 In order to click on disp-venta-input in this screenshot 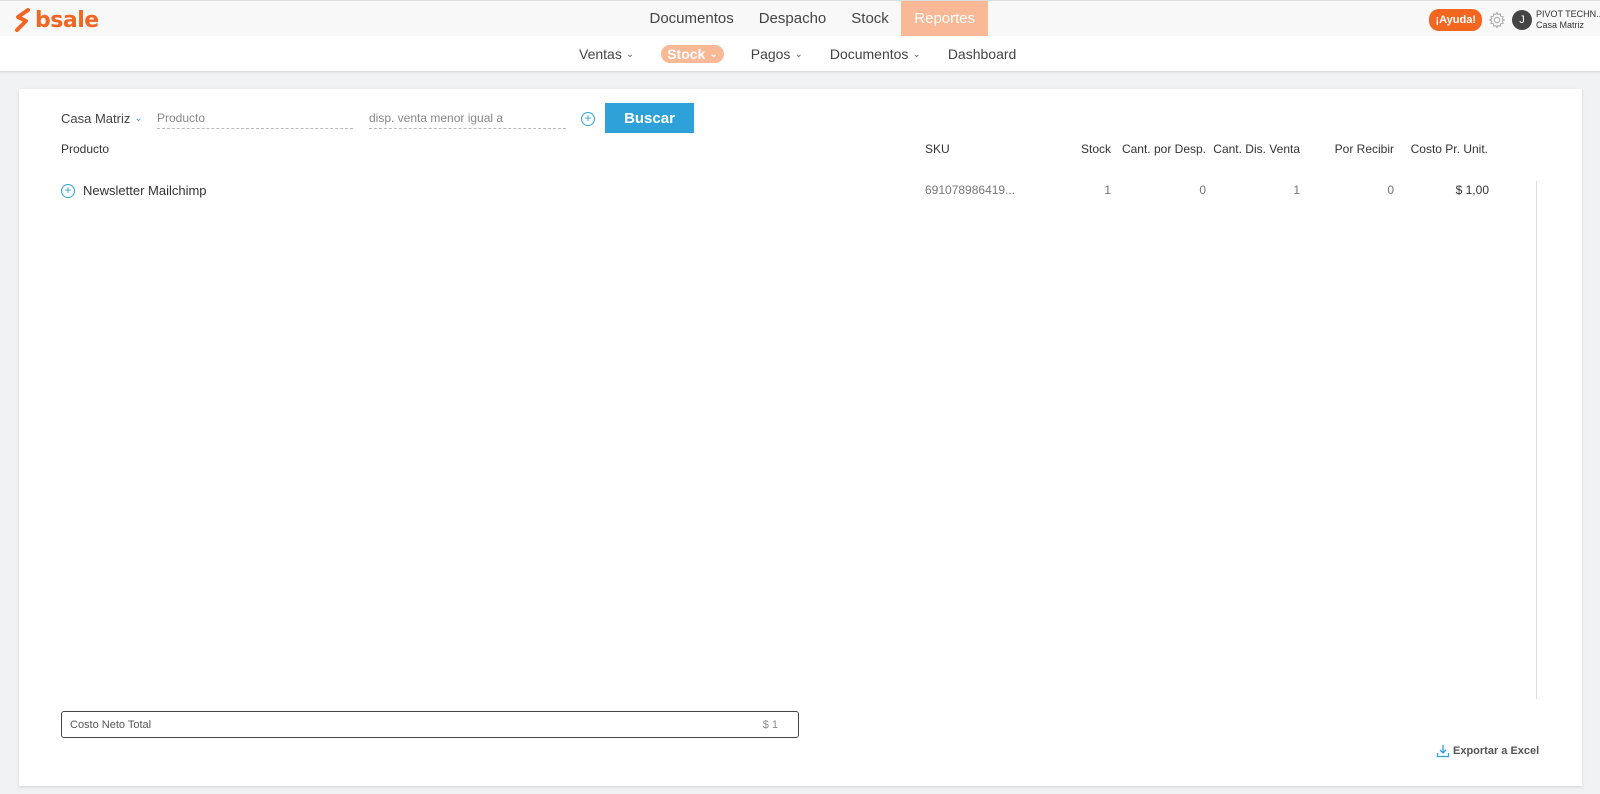, I will do `click(467, 118)`.